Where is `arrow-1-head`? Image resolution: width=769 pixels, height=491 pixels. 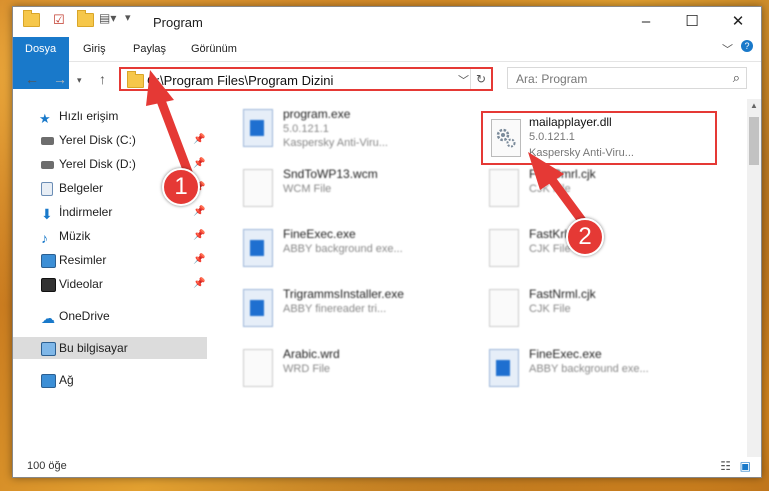
arrow-1-head is located at coordinates (160, 88).